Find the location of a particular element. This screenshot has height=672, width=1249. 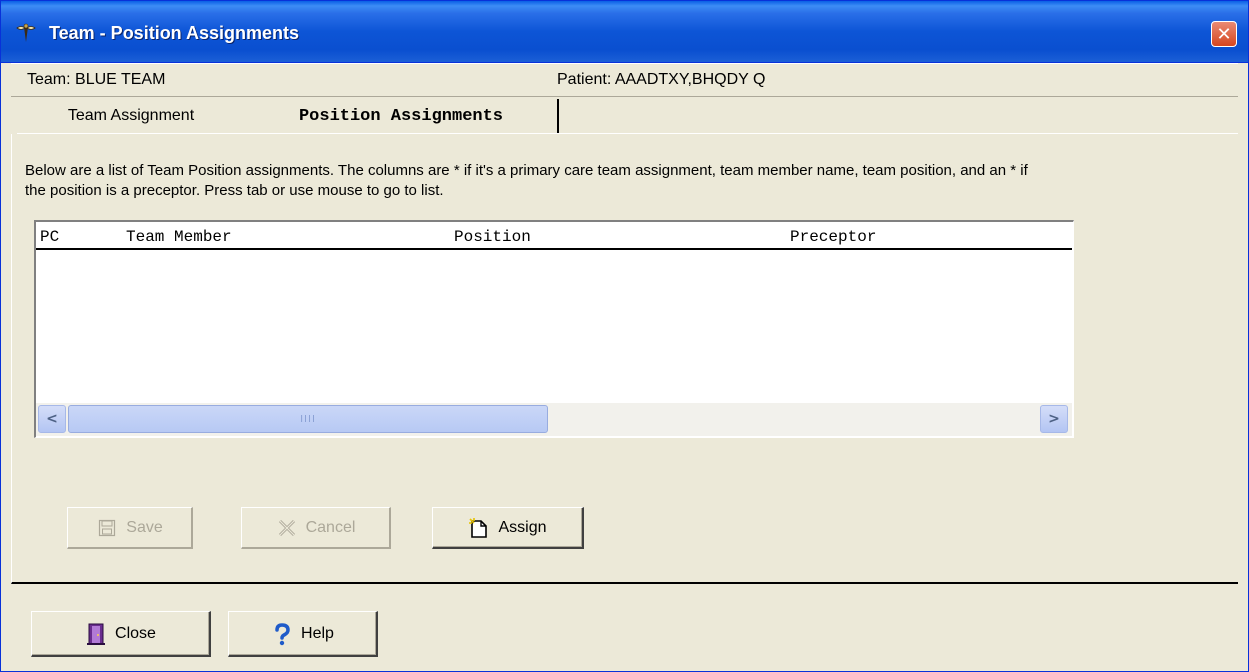

chevron-right-icon: > is located at coordinates (1054, 419).